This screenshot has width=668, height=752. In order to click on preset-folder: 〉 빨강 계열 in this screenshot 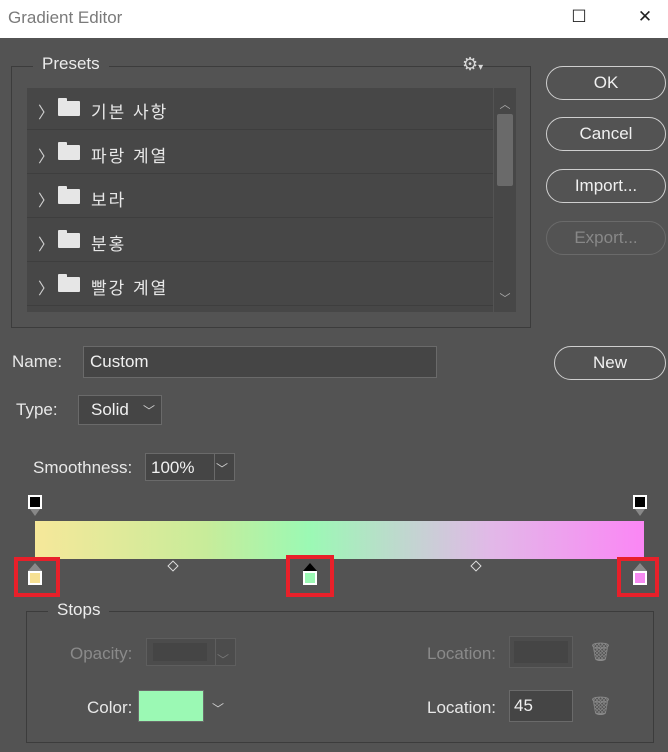, I will do `click(260, 285)`.